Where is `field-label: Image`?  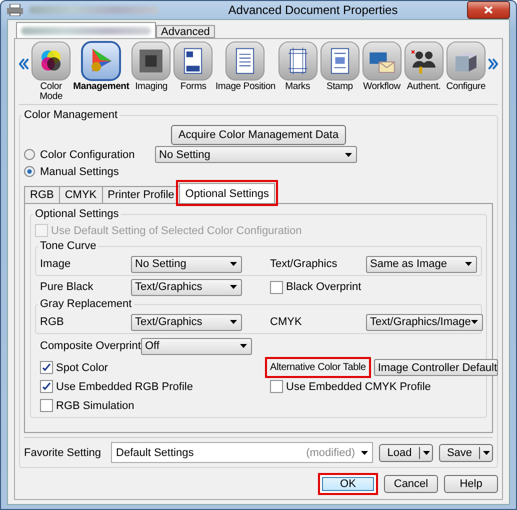
field-label: Image is located at coordinates (55, 264).